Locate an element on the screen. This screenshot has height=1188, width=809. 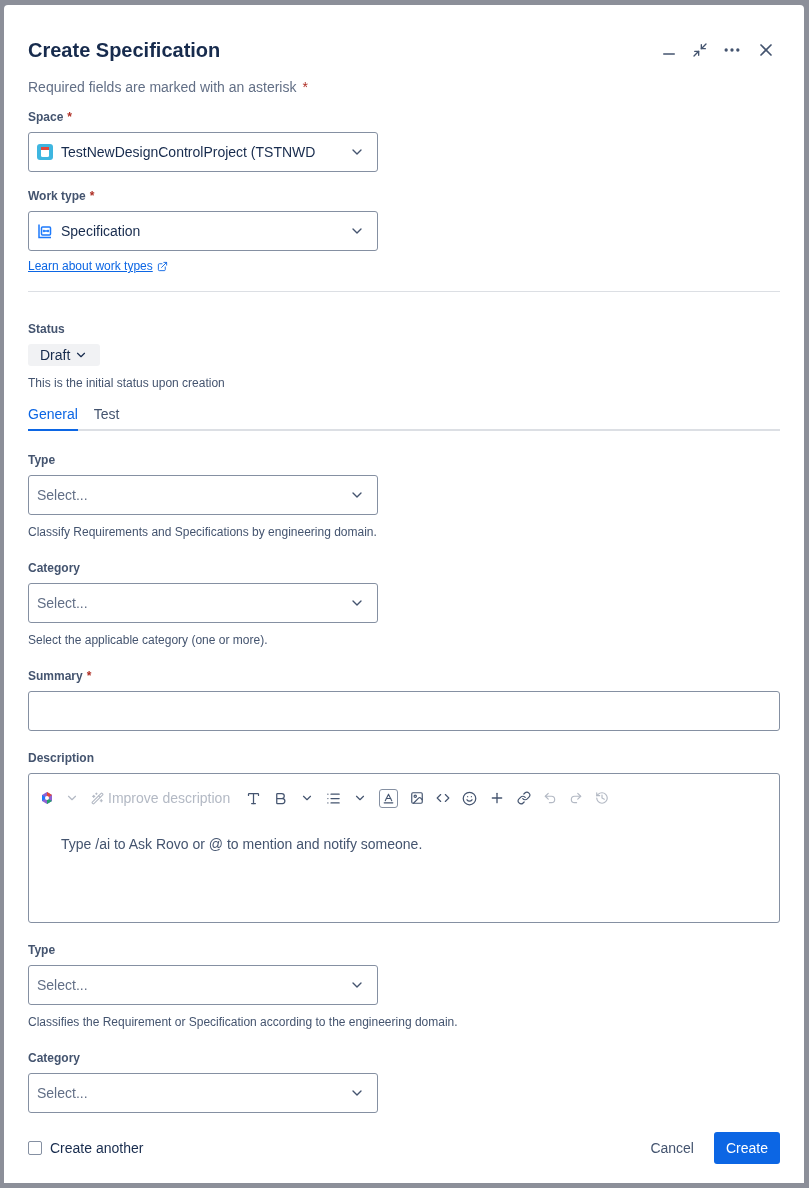
select-field: TestNewDesignControlProject (TSTNWD is located at coordinates (203, 152).